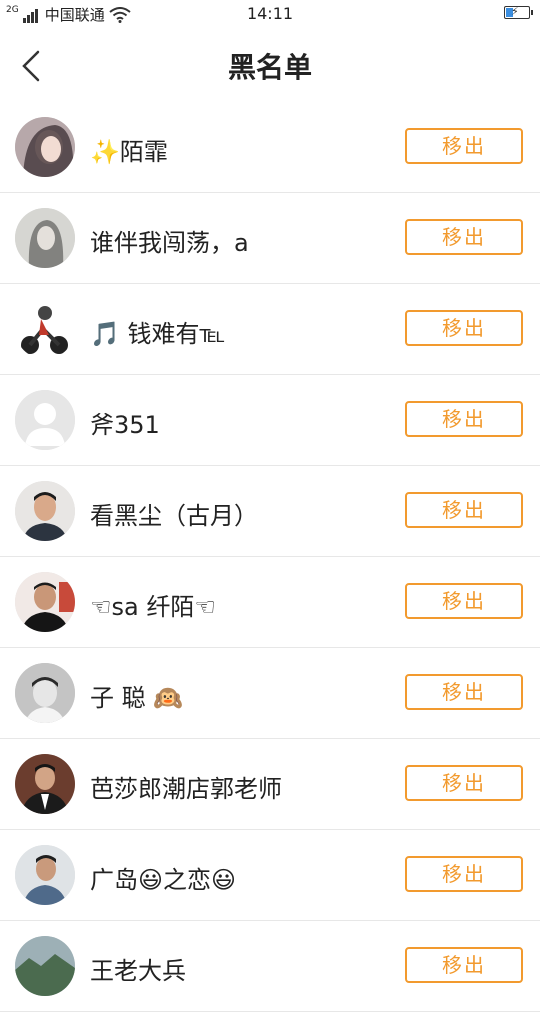  What do you see at coordinates (270, 602) in the screenshot?
I see `list-item: ☜sa 纤陌☜ 移出` at bounding box center [270, 602].